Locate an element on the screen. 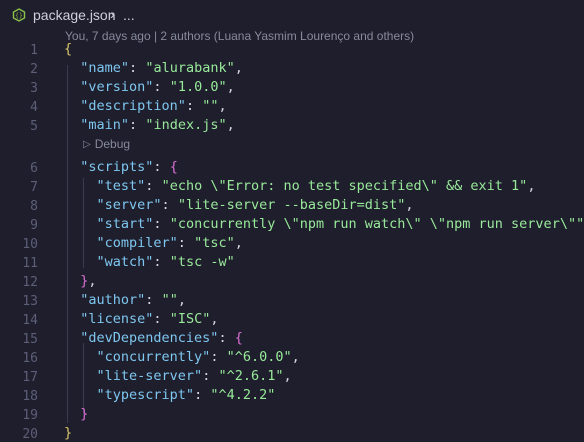  line-number: 18 is located at coordinates (30, 396).